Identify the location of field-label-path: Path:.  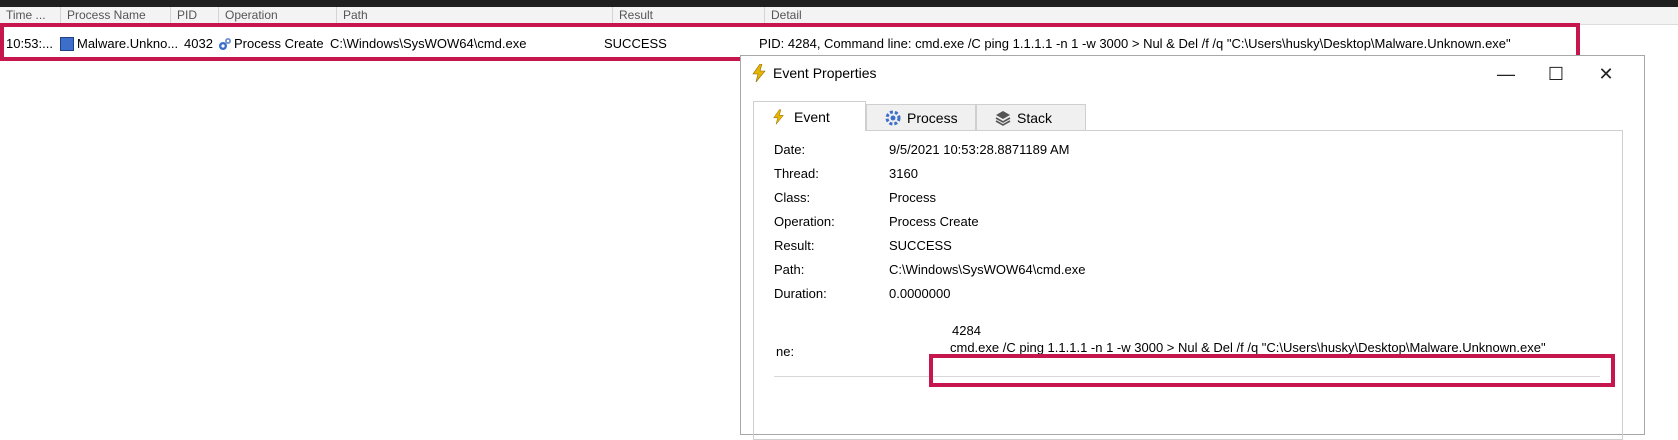
(789, 269).